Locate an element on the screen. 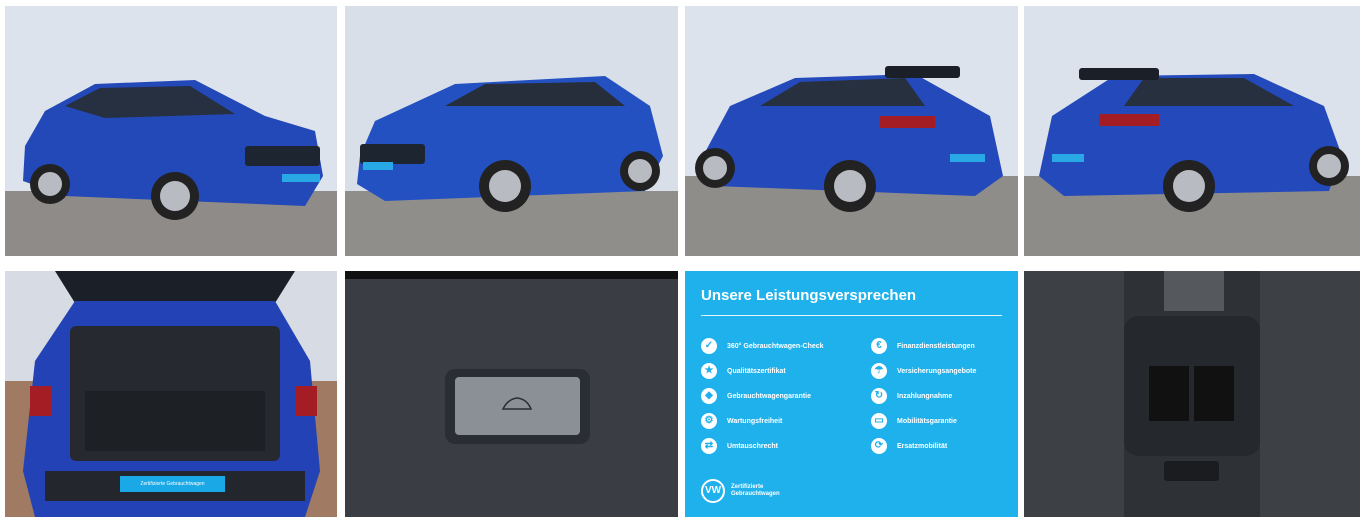 Image resolution: width=1365 pixels, height=518 pixels. certified-used-cars-badge: VW Zertifizierte Gebrauchtwagen is located at coordinates (740, 491).